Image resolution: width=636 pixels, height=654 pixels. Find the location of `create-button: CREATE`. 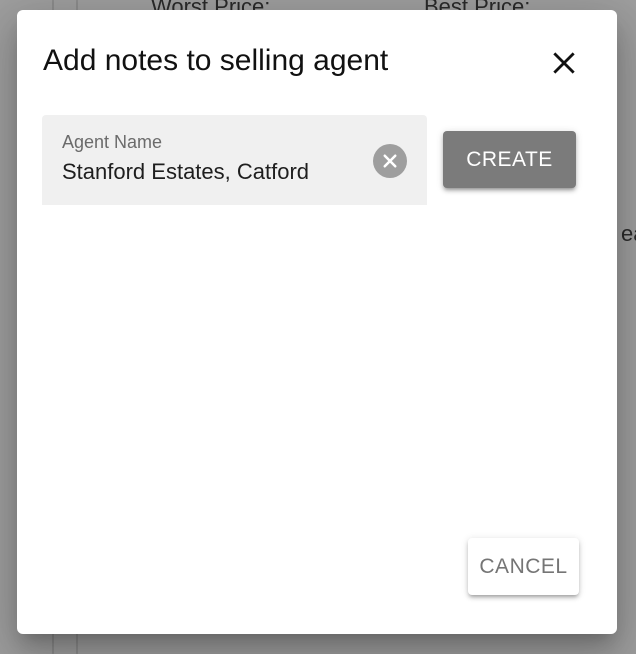

create-button: CREATE is located at coordinates (509, 159).